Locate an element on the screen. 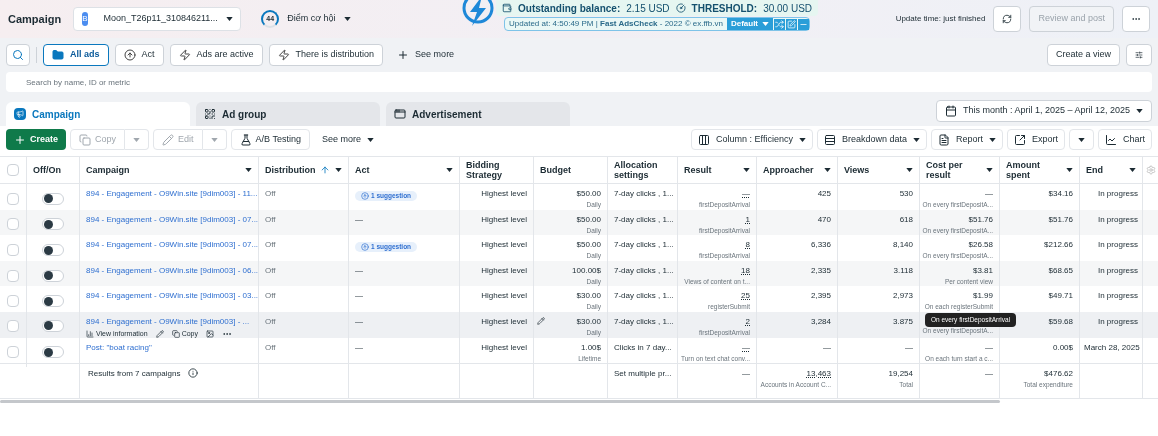 This screenshot has height=436, width=1158. view-tab: Campaign is located at coordinates (98, 114).